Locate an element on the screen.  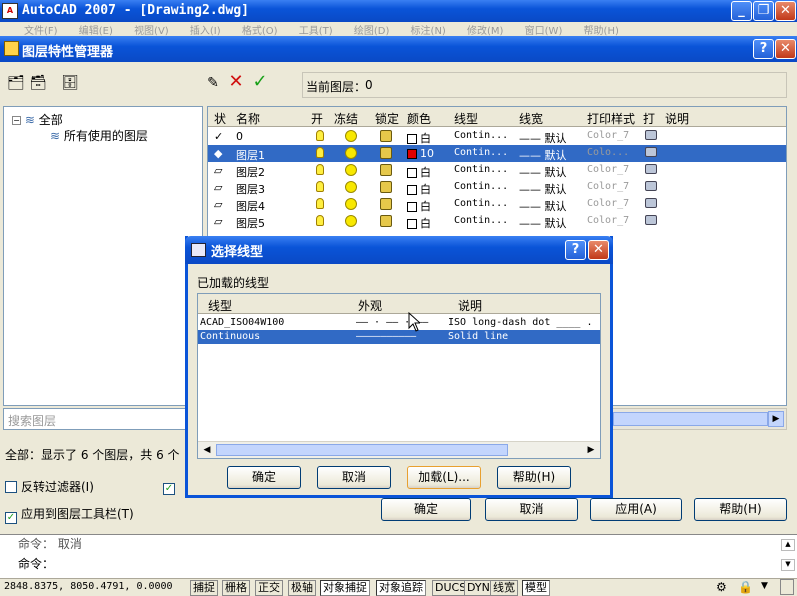
set-current-icon: ✓ is located at coordinates (260, 82).